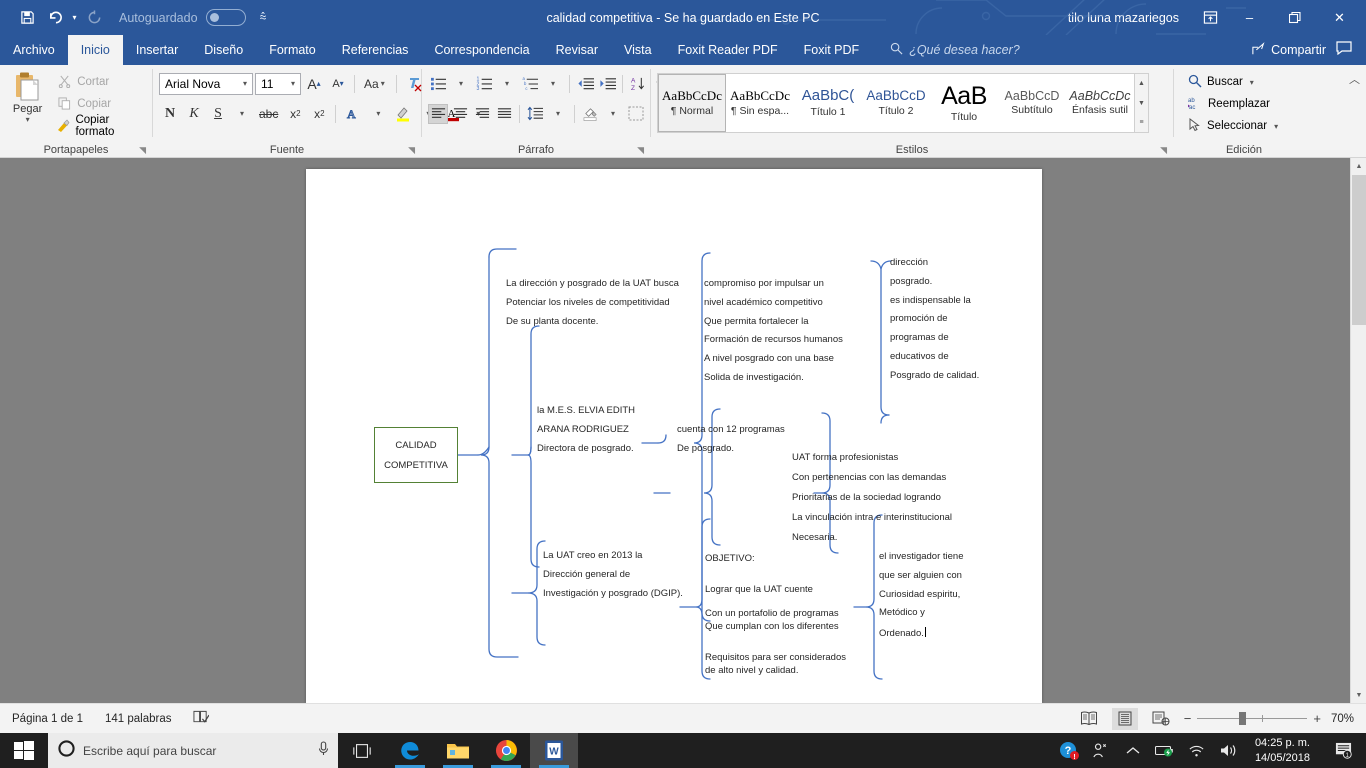 Image resolution: width=1366 pixels, height=768 pixels. I want to click on page-indicator: Página 1 de 1, so click(47, 719).